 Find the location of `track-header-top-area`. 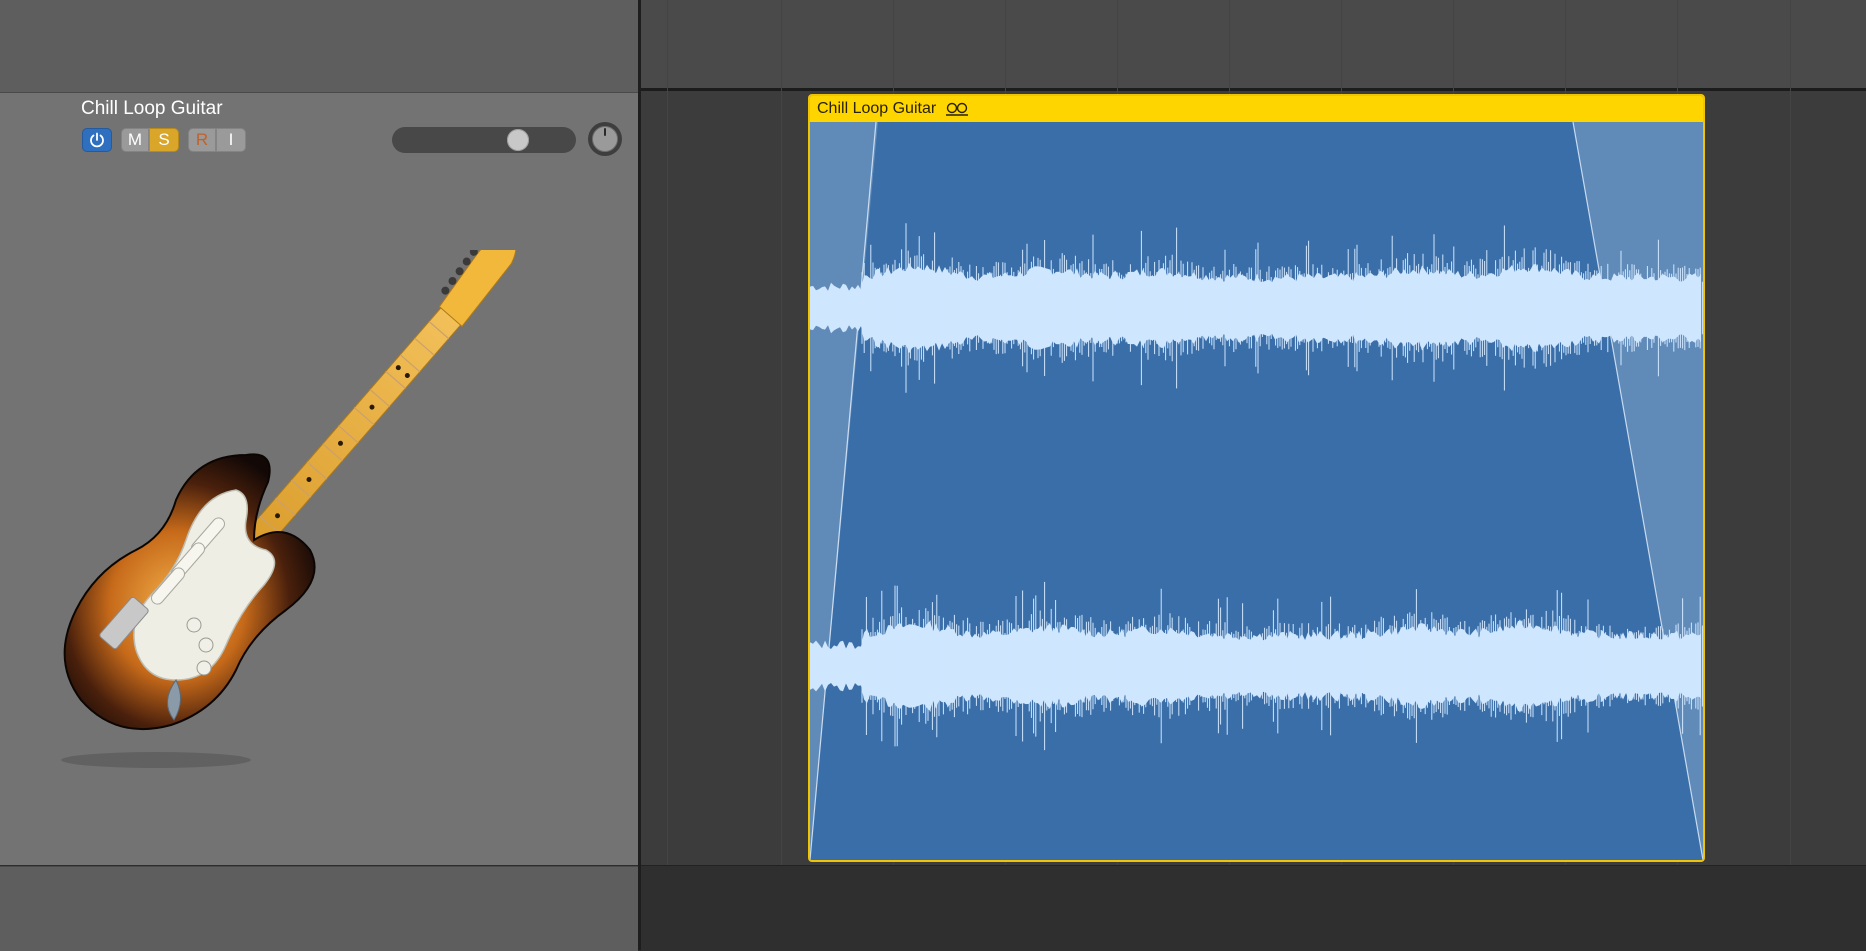

track-header-top-area is located at coordinates (319, 46).